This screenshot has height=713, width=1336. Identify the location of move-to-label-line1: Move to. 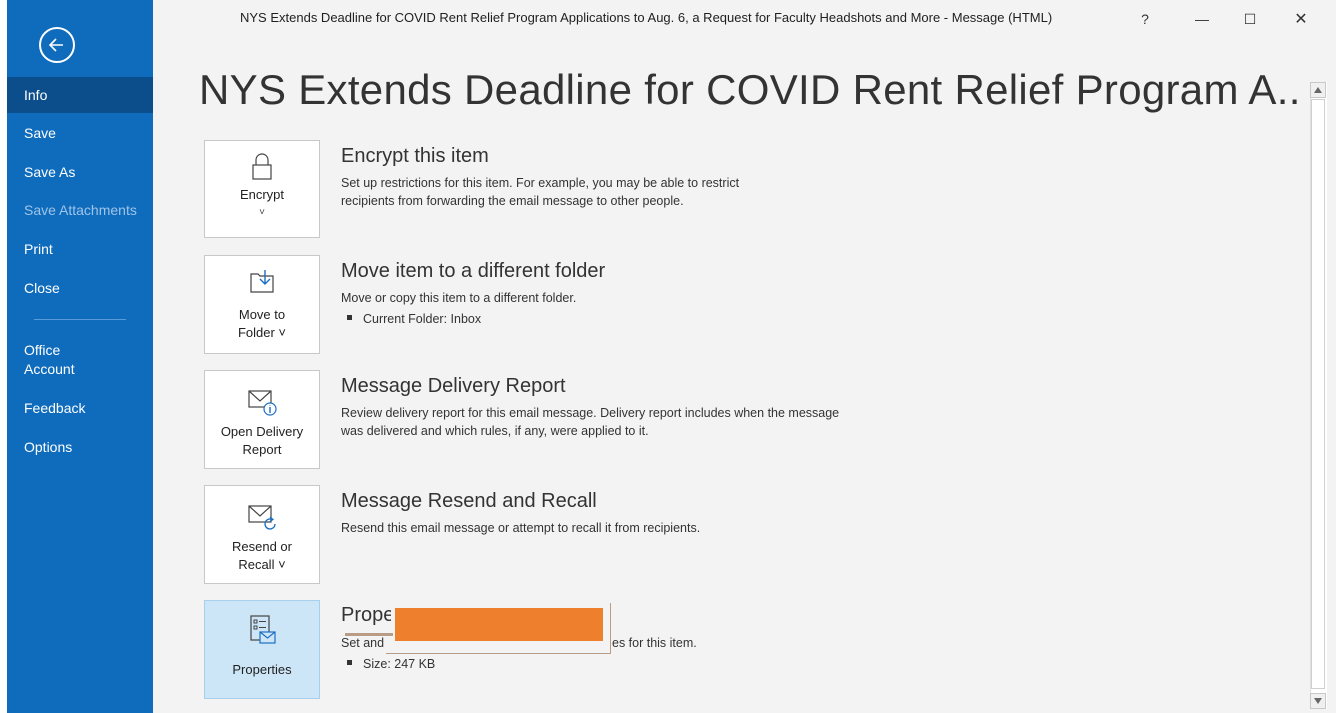
(262, 314).